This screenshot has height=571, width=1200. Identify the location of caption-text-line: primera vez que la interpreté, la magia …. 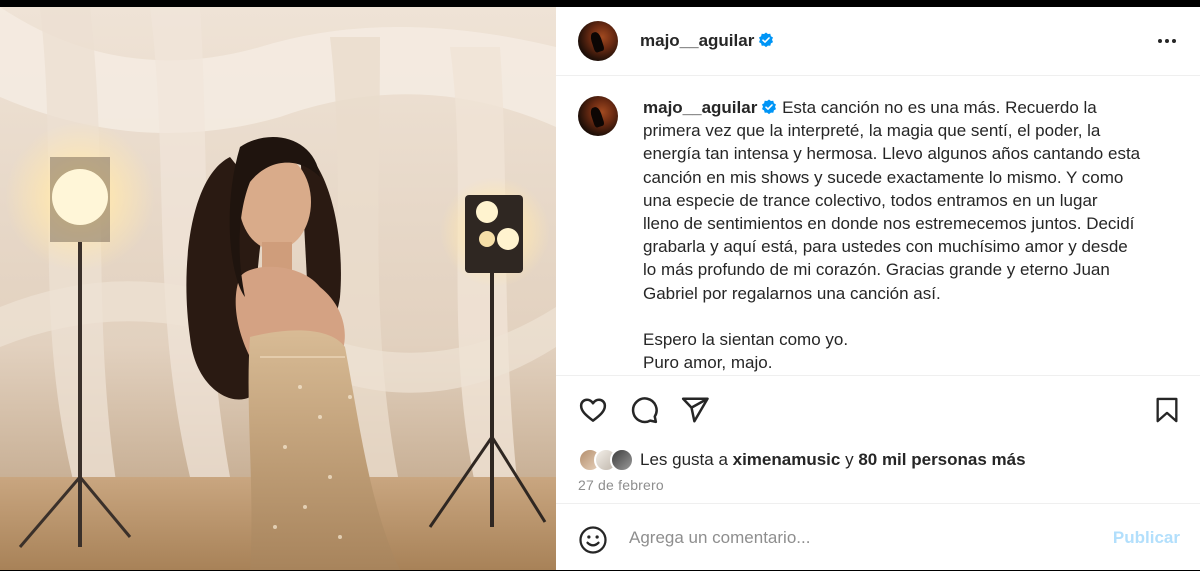
(872, 131).